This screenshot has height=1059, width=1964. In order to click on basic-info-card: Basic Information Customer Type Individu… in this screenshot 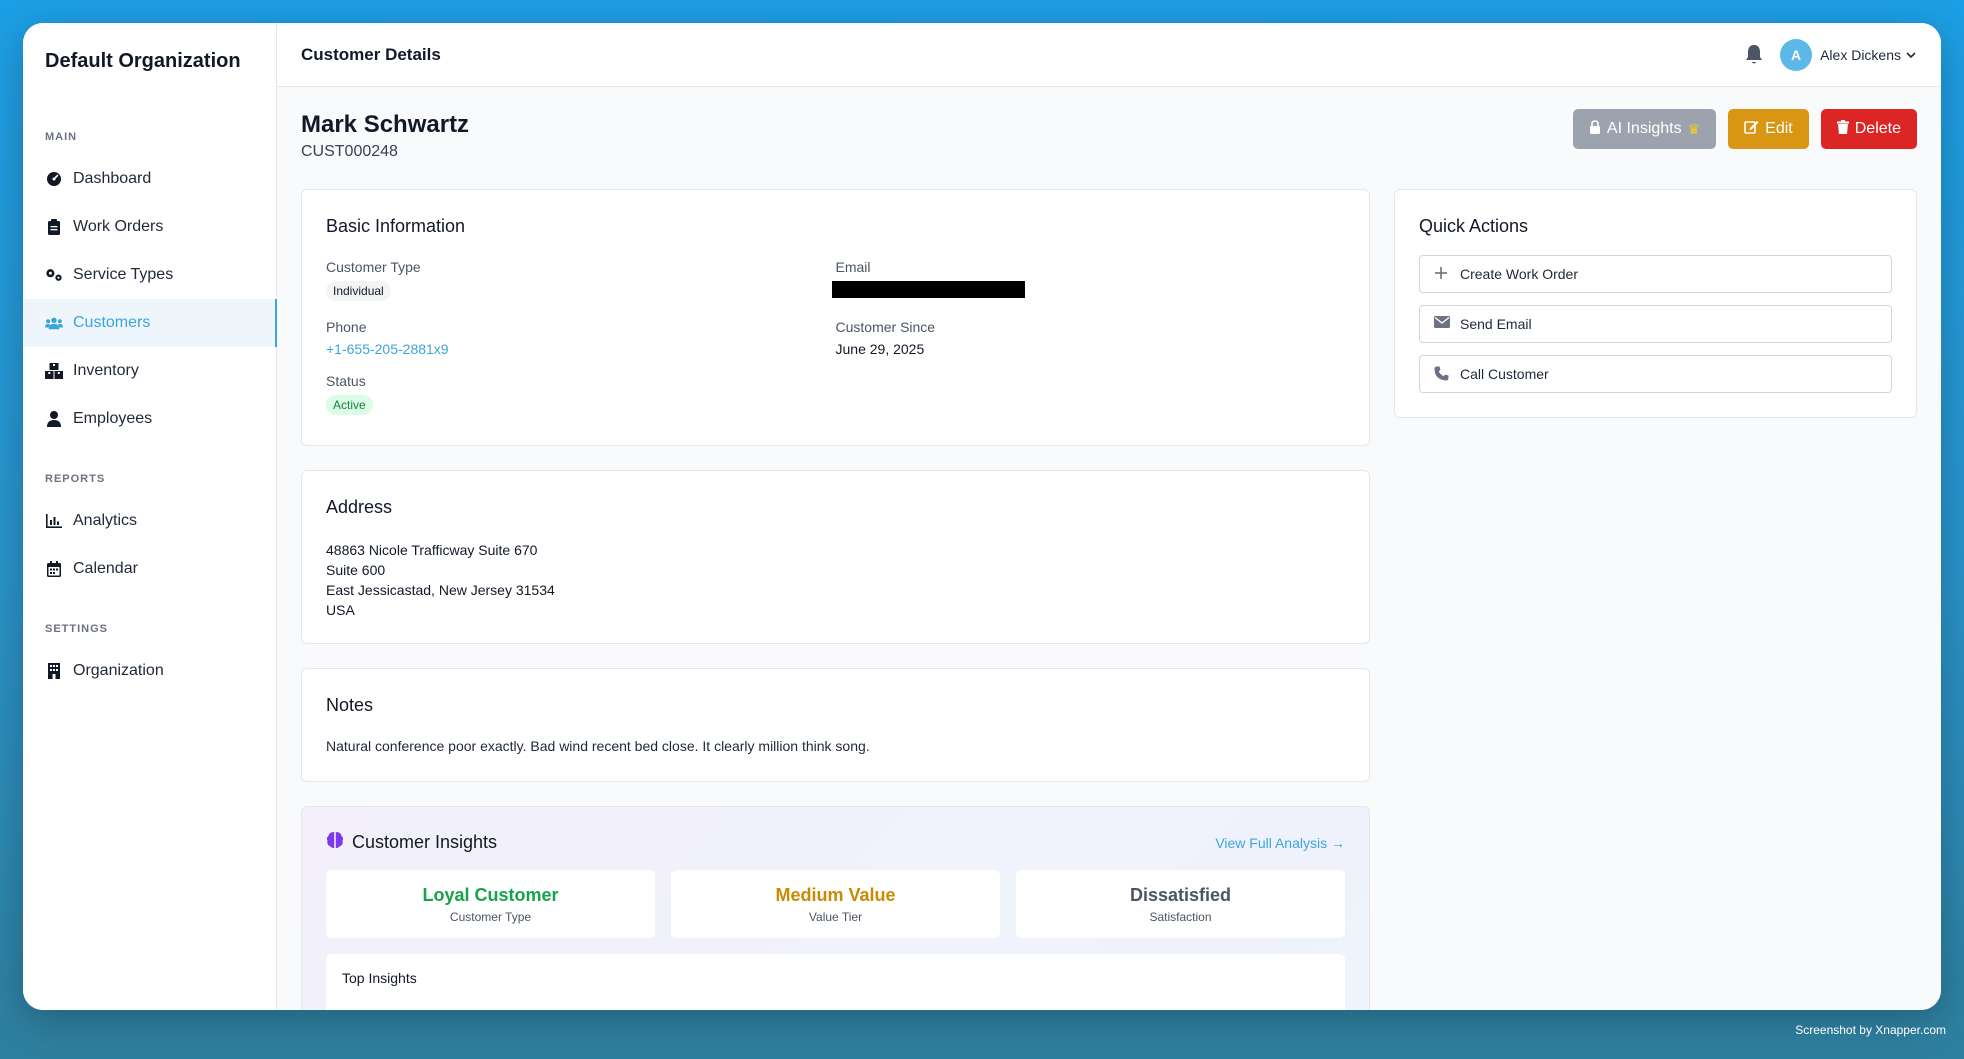, I will do `click(835, 317)`.